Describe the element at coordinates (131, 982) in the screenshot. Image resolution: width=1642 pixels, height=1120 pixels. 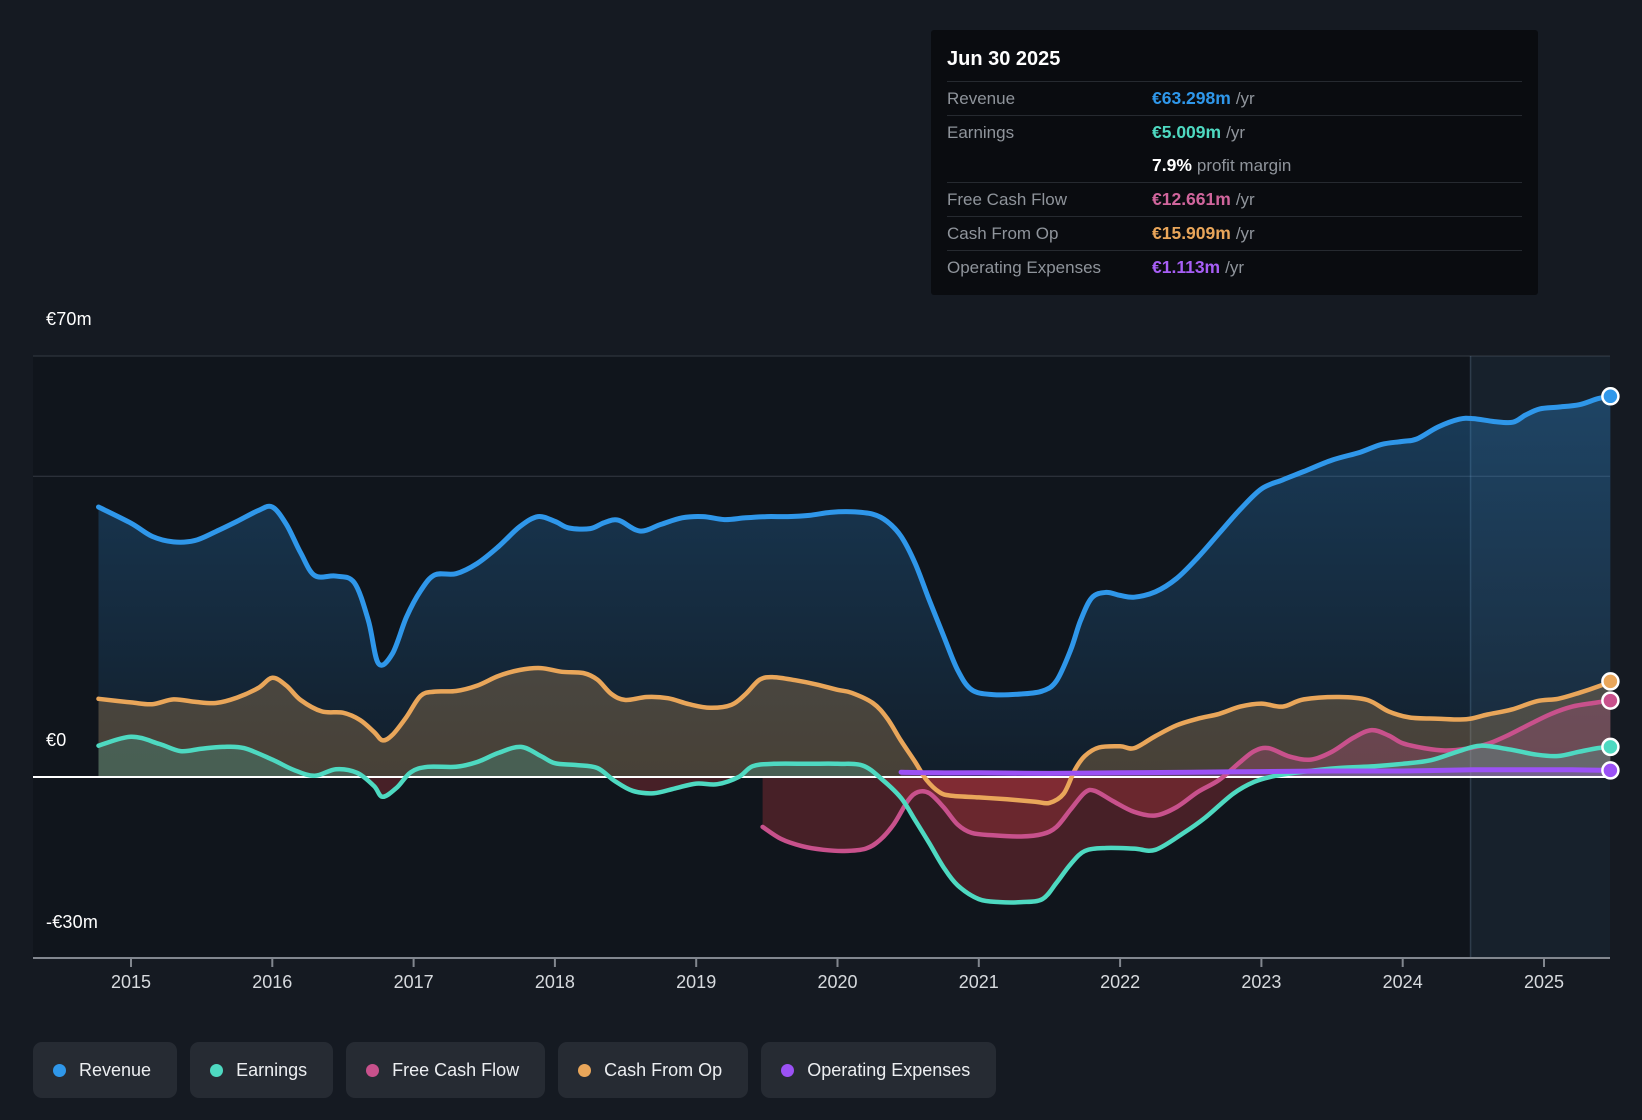
I see `x-axis-label: 2015` at that location.